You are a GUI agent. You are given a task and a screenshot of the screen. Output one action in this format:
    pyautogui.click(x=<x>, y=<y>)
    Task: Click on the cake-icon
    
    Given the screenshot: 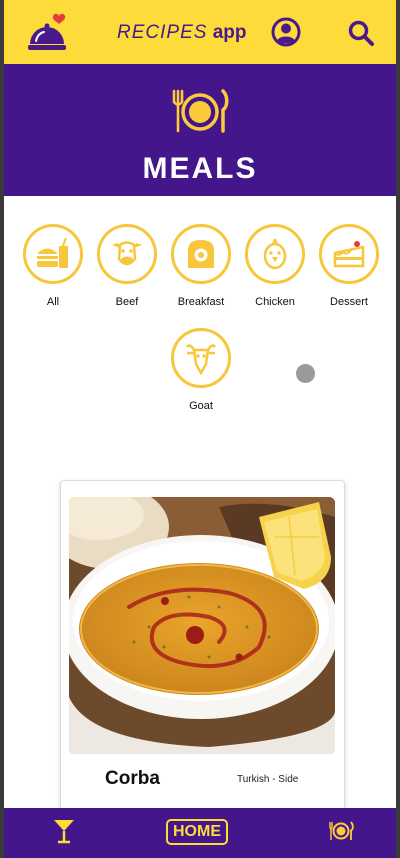 What is the action you would take?
    pyautogui.click(x=349, y=254)
    